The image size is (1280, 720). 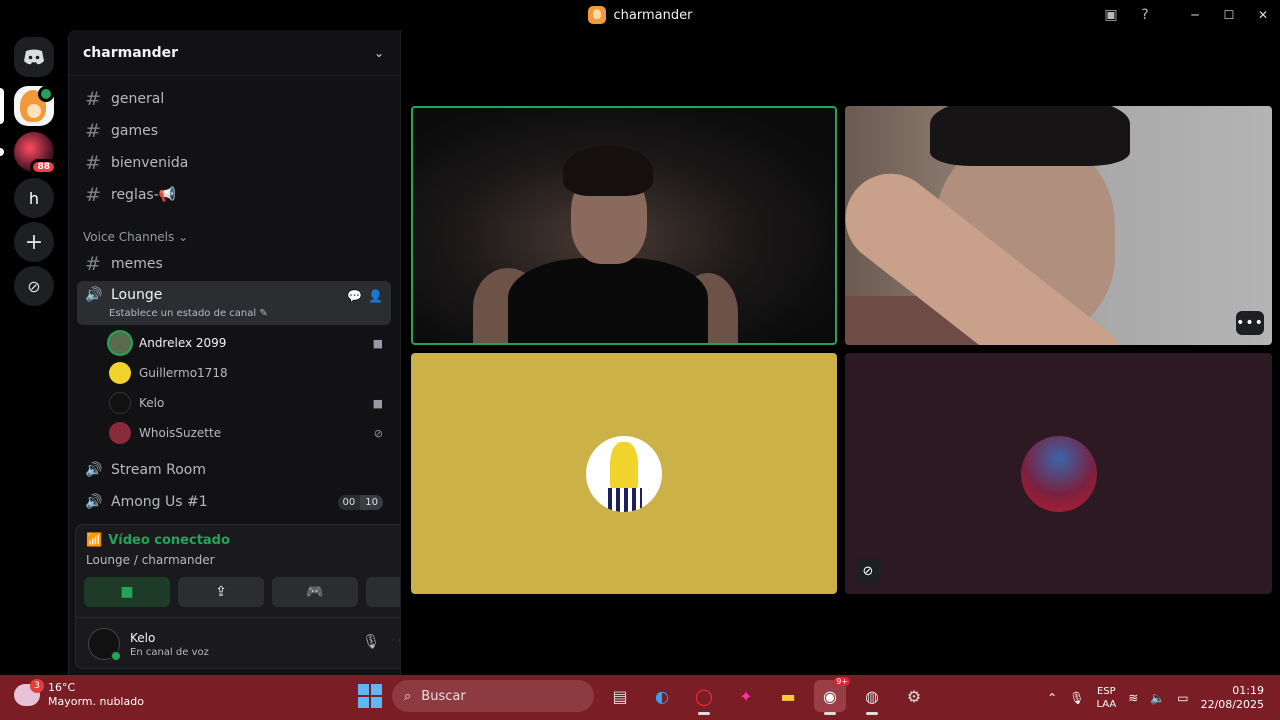 I want to click on channel-memes: # memes, so click(x=234, y=264).